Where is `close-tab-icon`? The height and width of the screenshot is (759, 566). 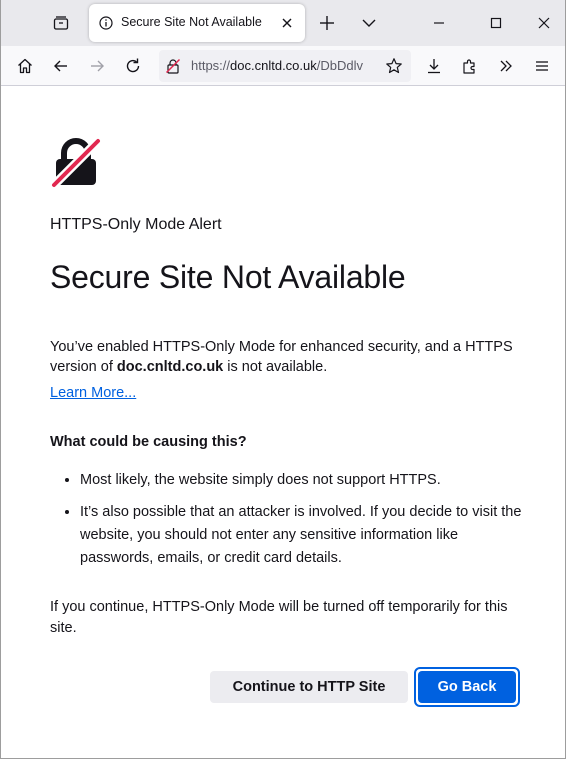 close-tab-icon is located at coordinates (287, 23).